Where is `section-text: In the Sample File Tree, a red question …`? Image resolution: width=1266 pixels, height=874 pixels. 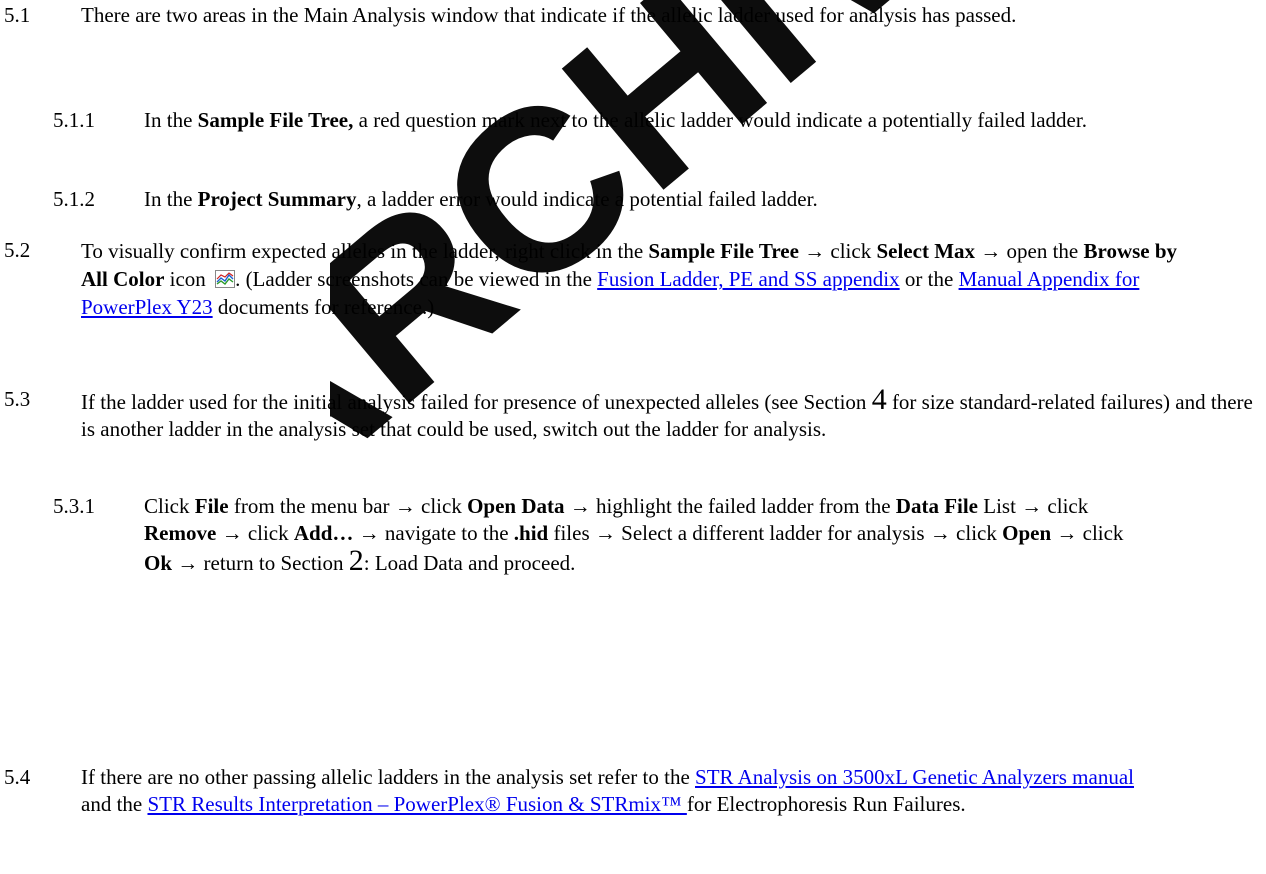
section-text: In the Sample File Tree, a red question … is located at coordinates (615, 120).